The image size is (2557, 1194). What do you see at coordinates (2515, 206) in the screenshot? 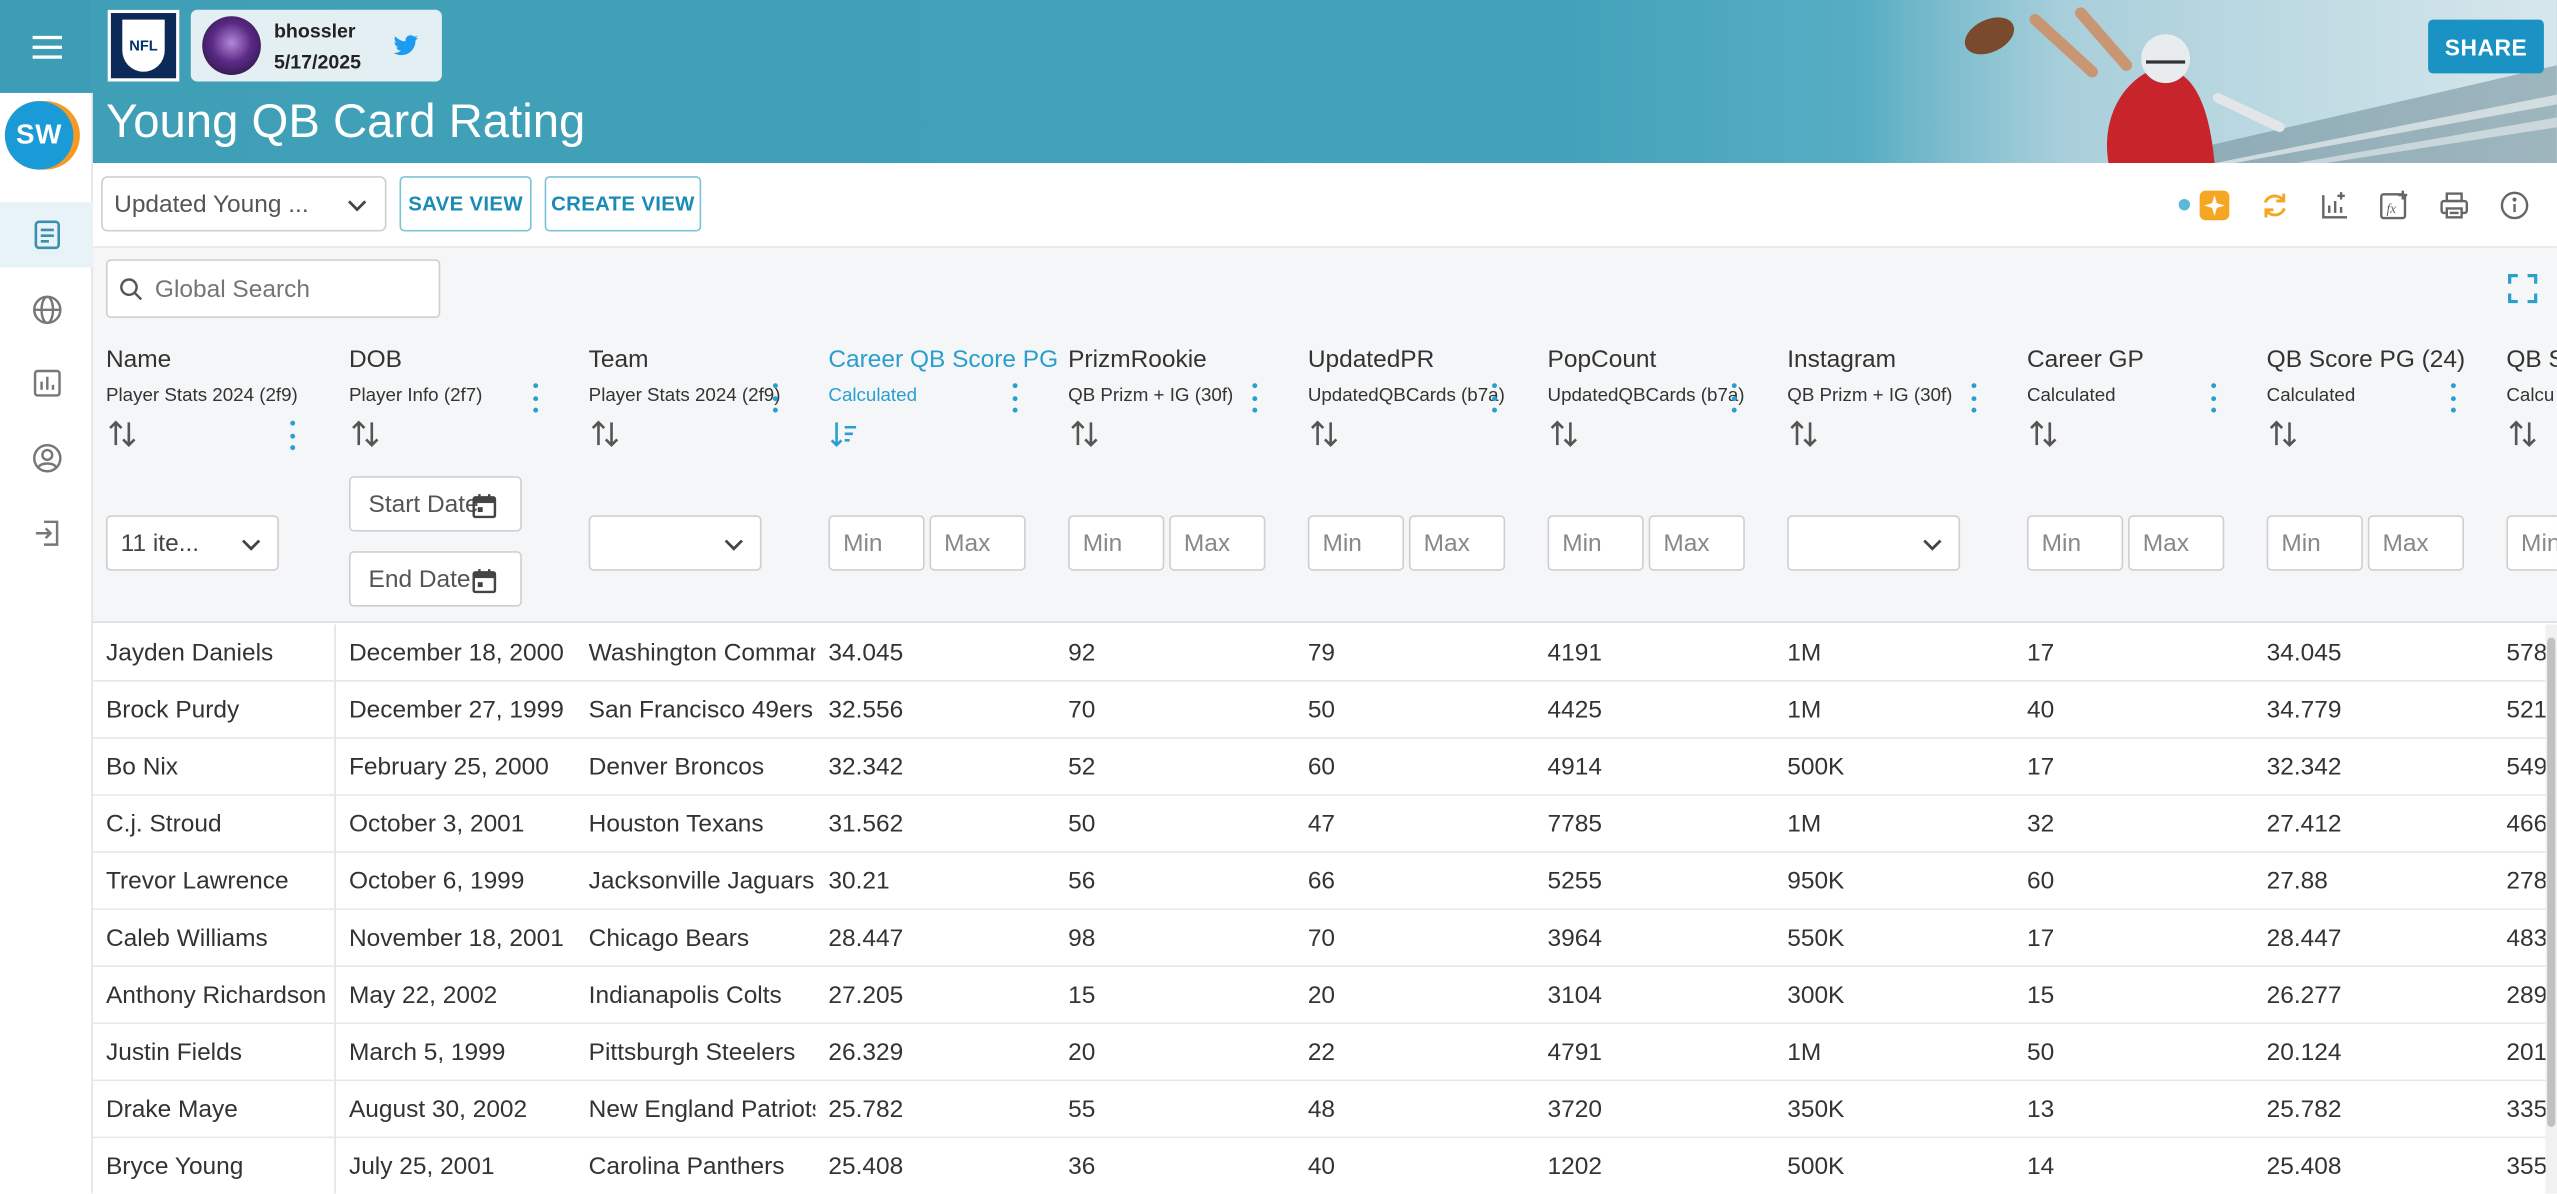
I see `info-icon` at bounding box center [2515, 206].